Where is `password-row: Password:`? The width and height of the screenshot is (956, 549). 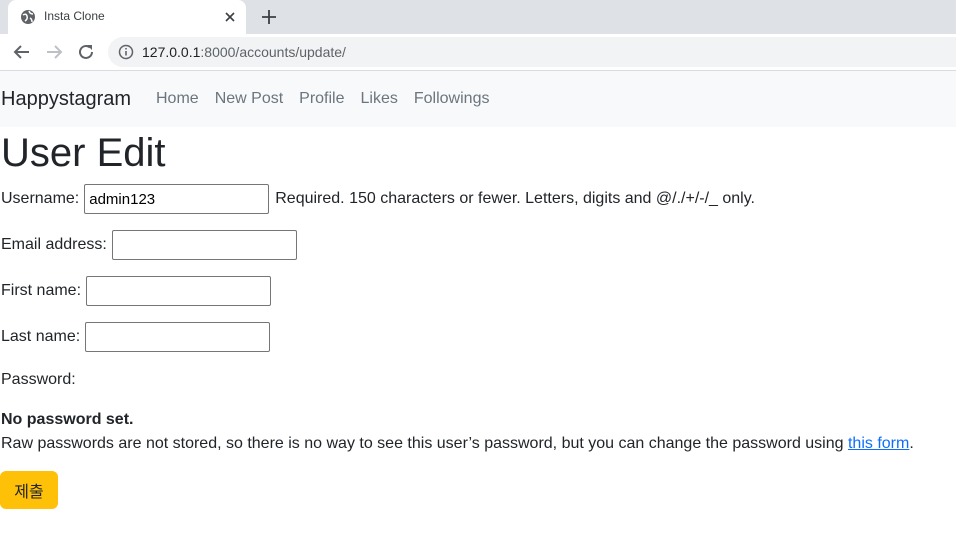
password-row: Password: is located at coordinates (41, 380).